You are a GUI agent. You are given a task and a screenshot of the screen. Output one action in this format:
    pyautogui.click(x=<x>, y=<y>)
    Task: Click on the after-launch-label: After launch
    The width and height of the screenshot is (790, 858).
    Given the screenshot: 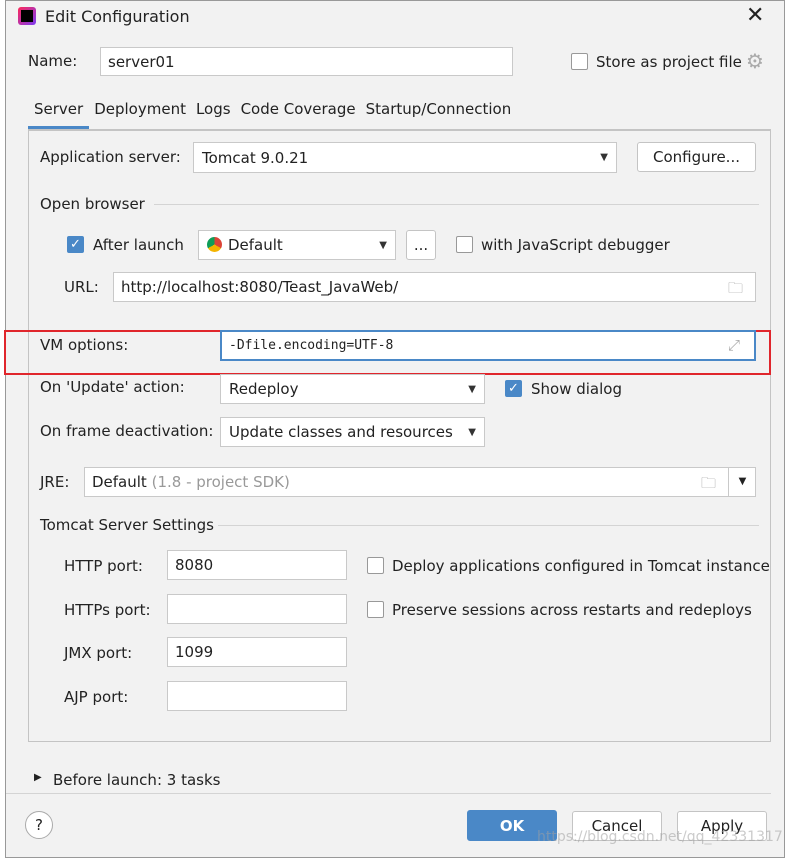 What is the action you would take?
    pyautogui.click(x=138, y=245)
    